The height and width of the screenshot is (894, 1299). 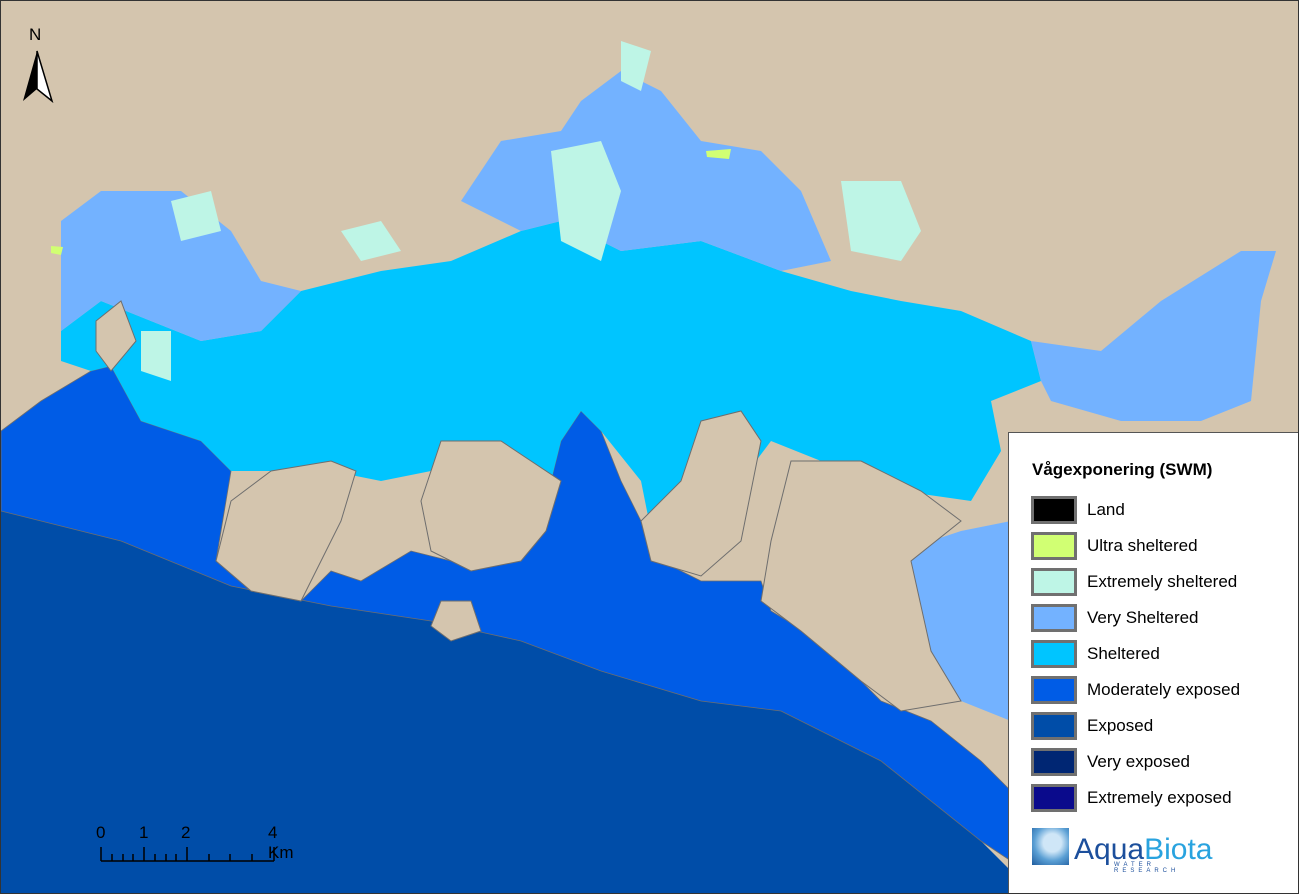 I want to click on legend-item-very-sheltered: Very Sheltered, so click(x=1115, y=618).